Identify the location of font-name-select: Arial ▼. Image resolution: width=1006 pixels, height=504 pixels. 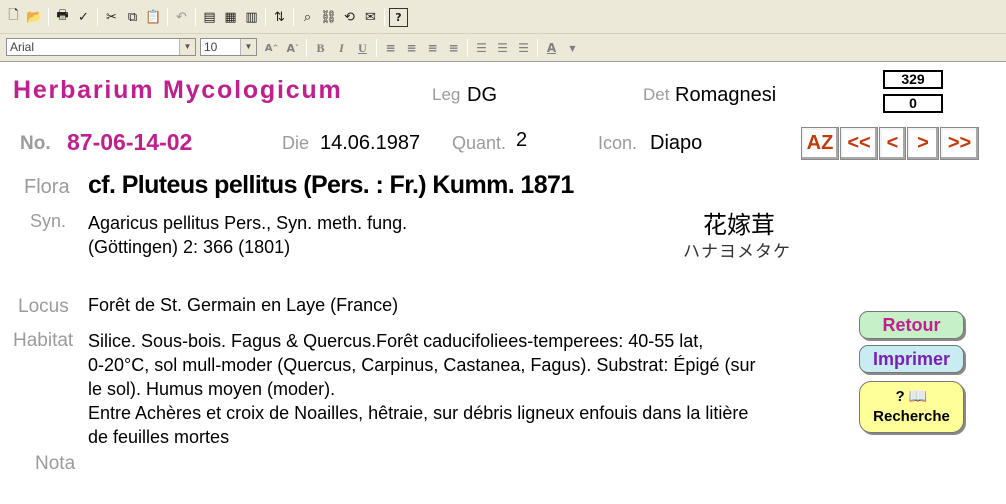
(101, 47).